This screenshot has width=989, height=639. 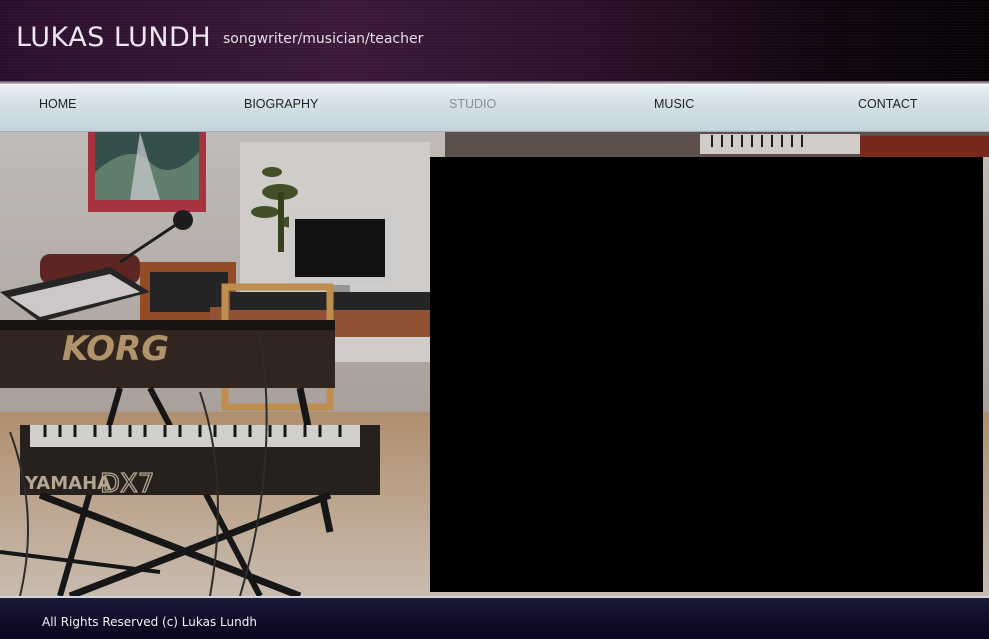 I want to click on main-nav: HOME BIOGRAPHY STUDIO MUSIC CONTACT, so click(x=494, y=108).